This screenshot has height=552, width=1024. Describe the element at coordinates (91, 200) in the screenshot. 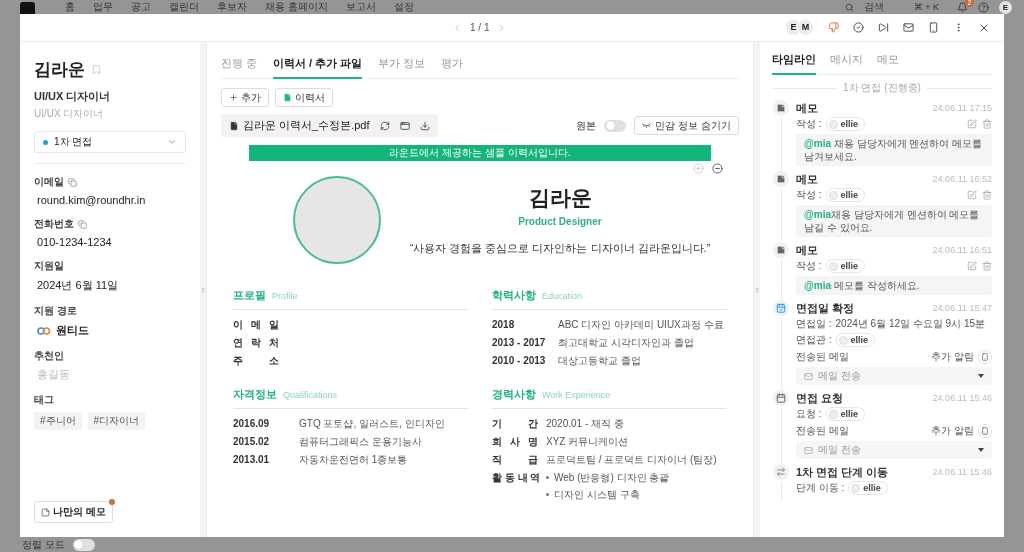

I see `field-value: round.kim@roundhr.in` at that location.